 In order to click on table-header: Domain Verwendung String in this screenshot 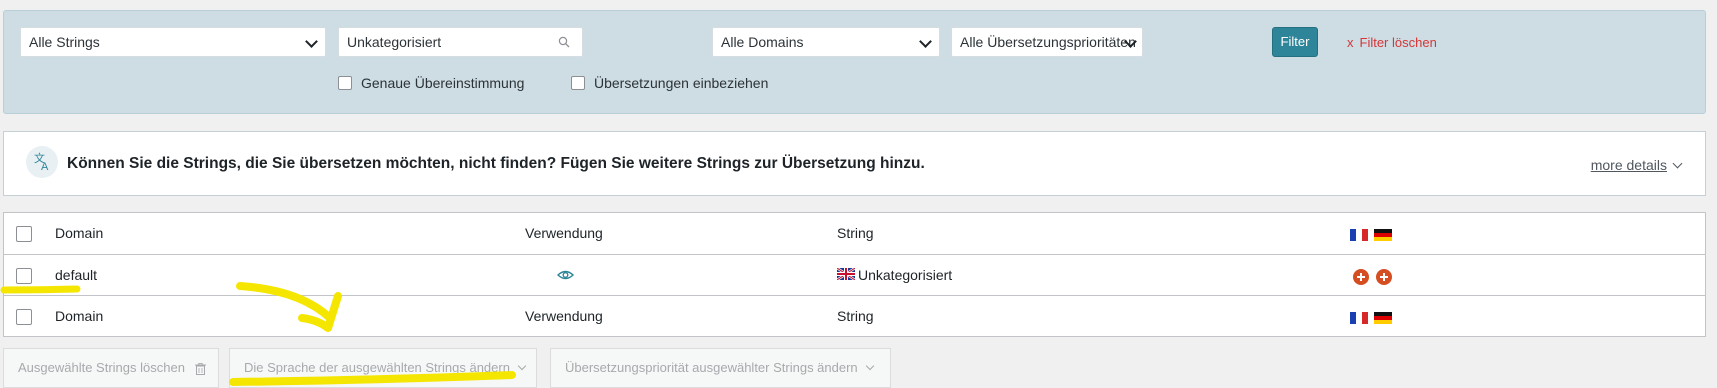, I will do `click(854, 233)`.